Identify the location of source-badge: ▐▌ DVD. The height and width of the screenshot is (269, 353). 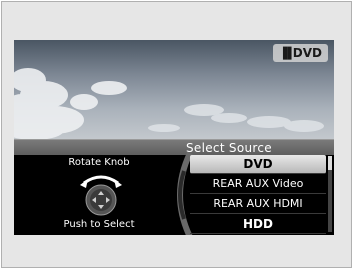
(300, 53).